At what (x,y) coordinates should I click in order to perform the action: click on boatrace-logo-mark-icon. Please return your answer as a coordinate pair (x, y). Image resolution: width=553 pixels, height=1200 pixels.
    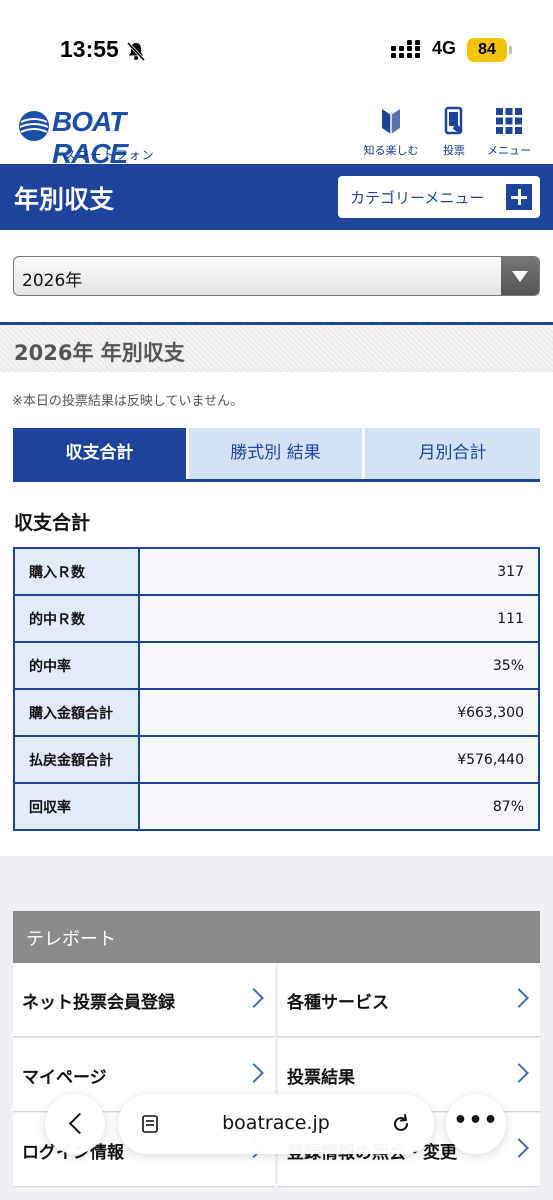
    Looking at the image, I should click on (34, 126).